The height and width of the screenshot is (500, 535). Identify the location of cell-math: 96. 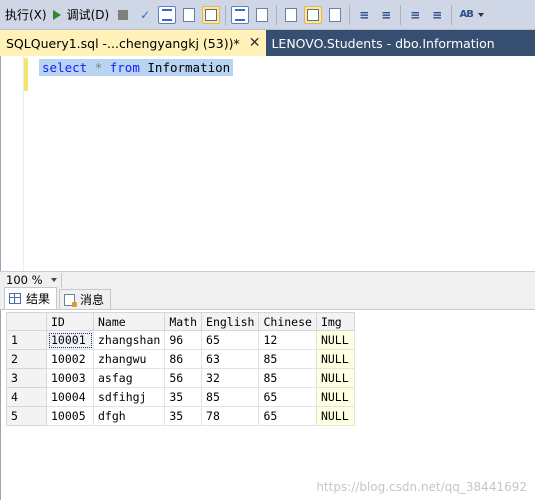
(183, 340).